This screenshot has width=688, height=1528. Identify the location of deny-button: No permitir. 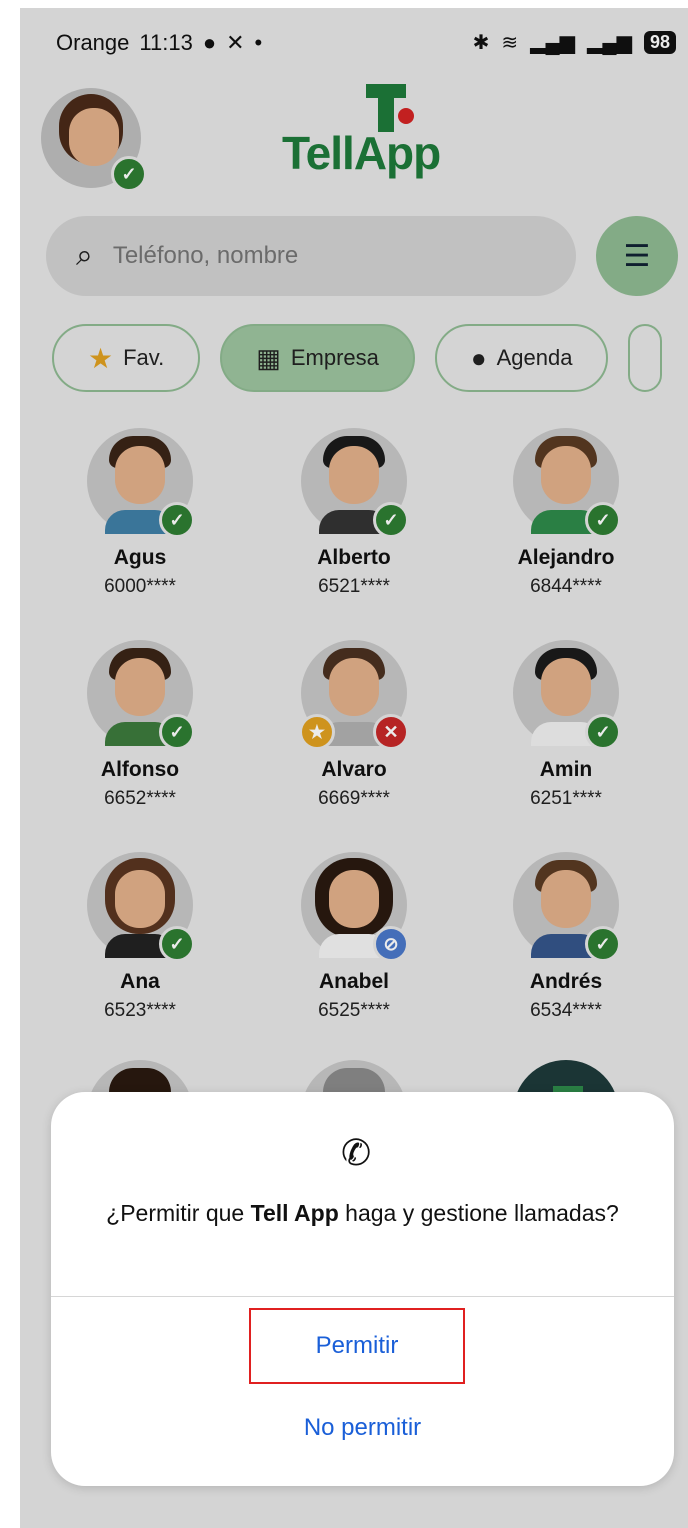
(362, 1428).